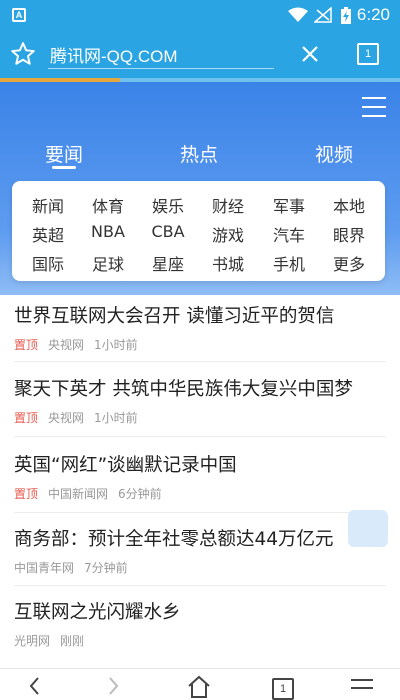 This screenshot has width=400, height=700. Describe the element at coordinates (289, 205) in the screenshot. I see `category-item: 军事` at that location.